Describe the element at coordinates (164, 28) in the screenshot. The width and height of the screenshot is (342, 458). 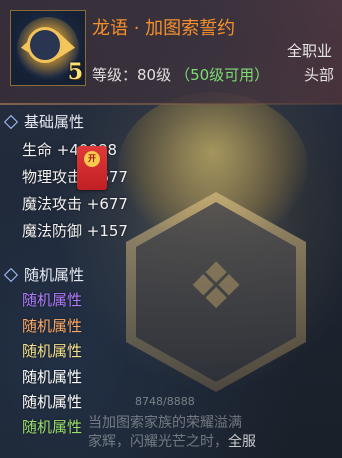
I see `item-title: 龙语 · 加图索誓约` at that location.